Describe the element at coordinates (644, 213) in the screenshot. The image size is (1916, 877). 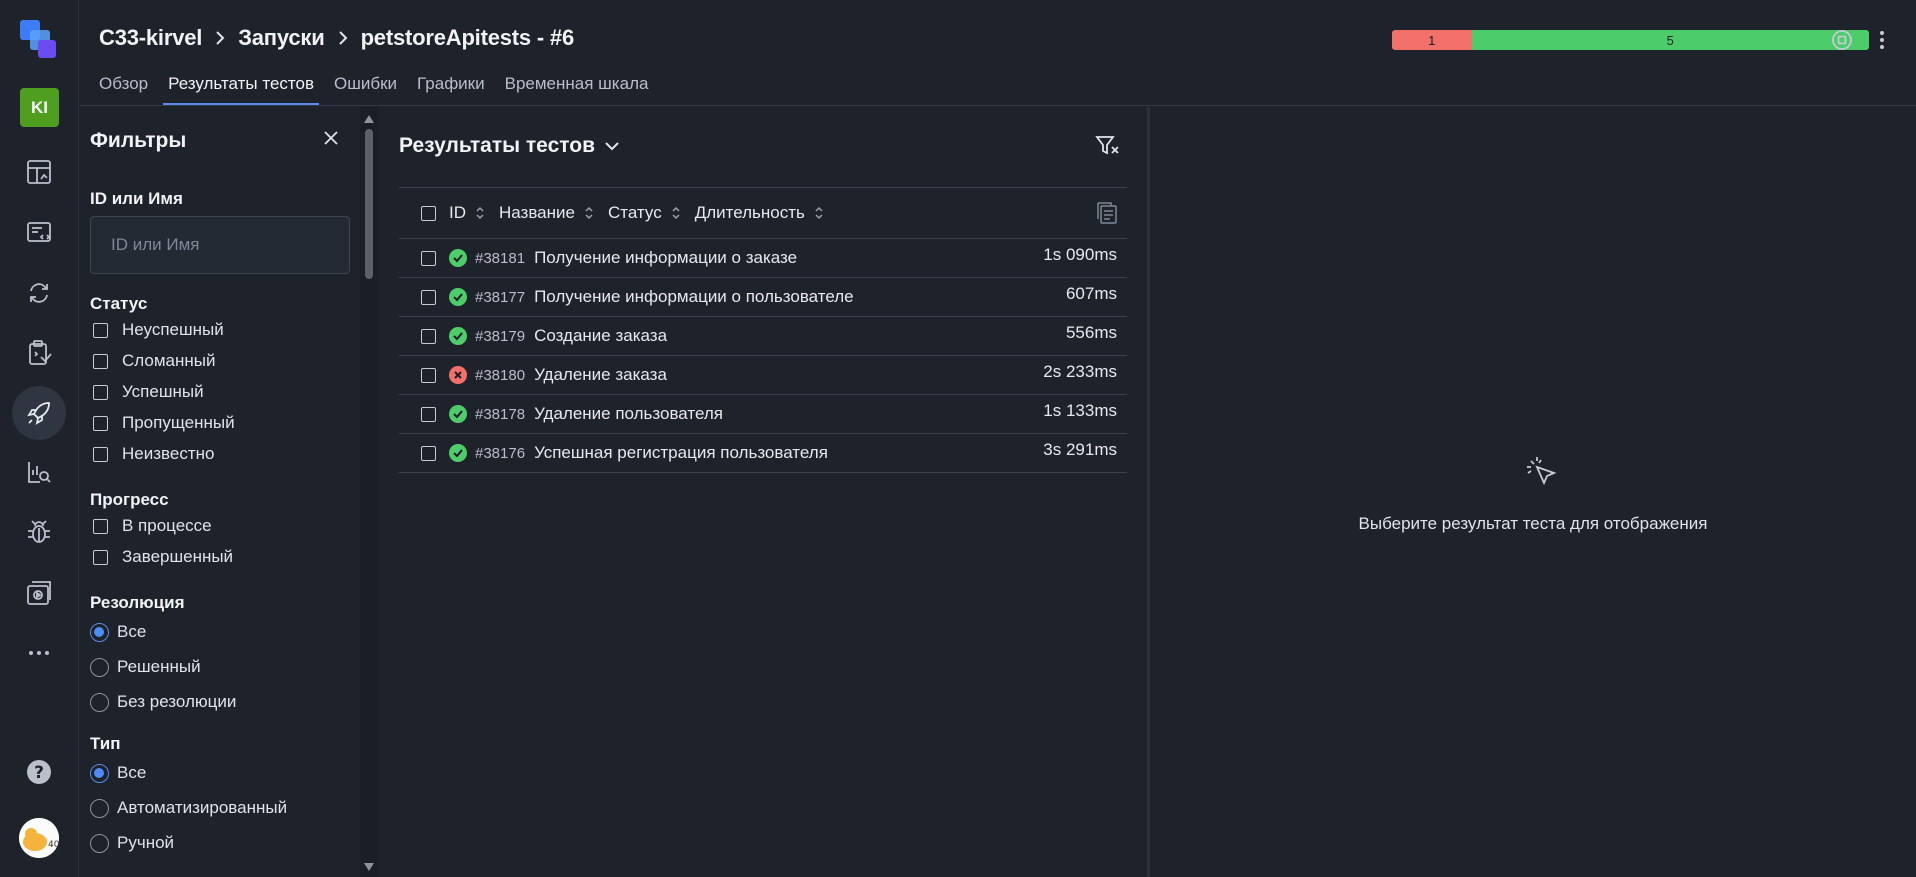
I see `column-status: Статус` at that location.